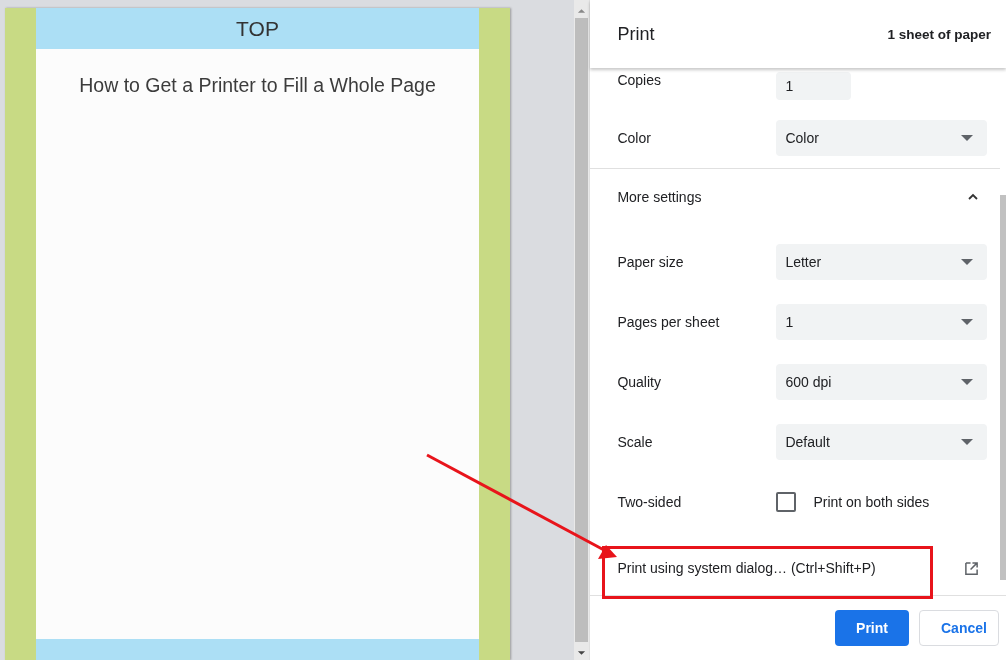 The width and height of the screenshot is (1006, 660). Describe the element at coordinates (257, 85) in the screenshot. I see `page-title: How to Get a Printer to Fill a Whole Page` at that location.